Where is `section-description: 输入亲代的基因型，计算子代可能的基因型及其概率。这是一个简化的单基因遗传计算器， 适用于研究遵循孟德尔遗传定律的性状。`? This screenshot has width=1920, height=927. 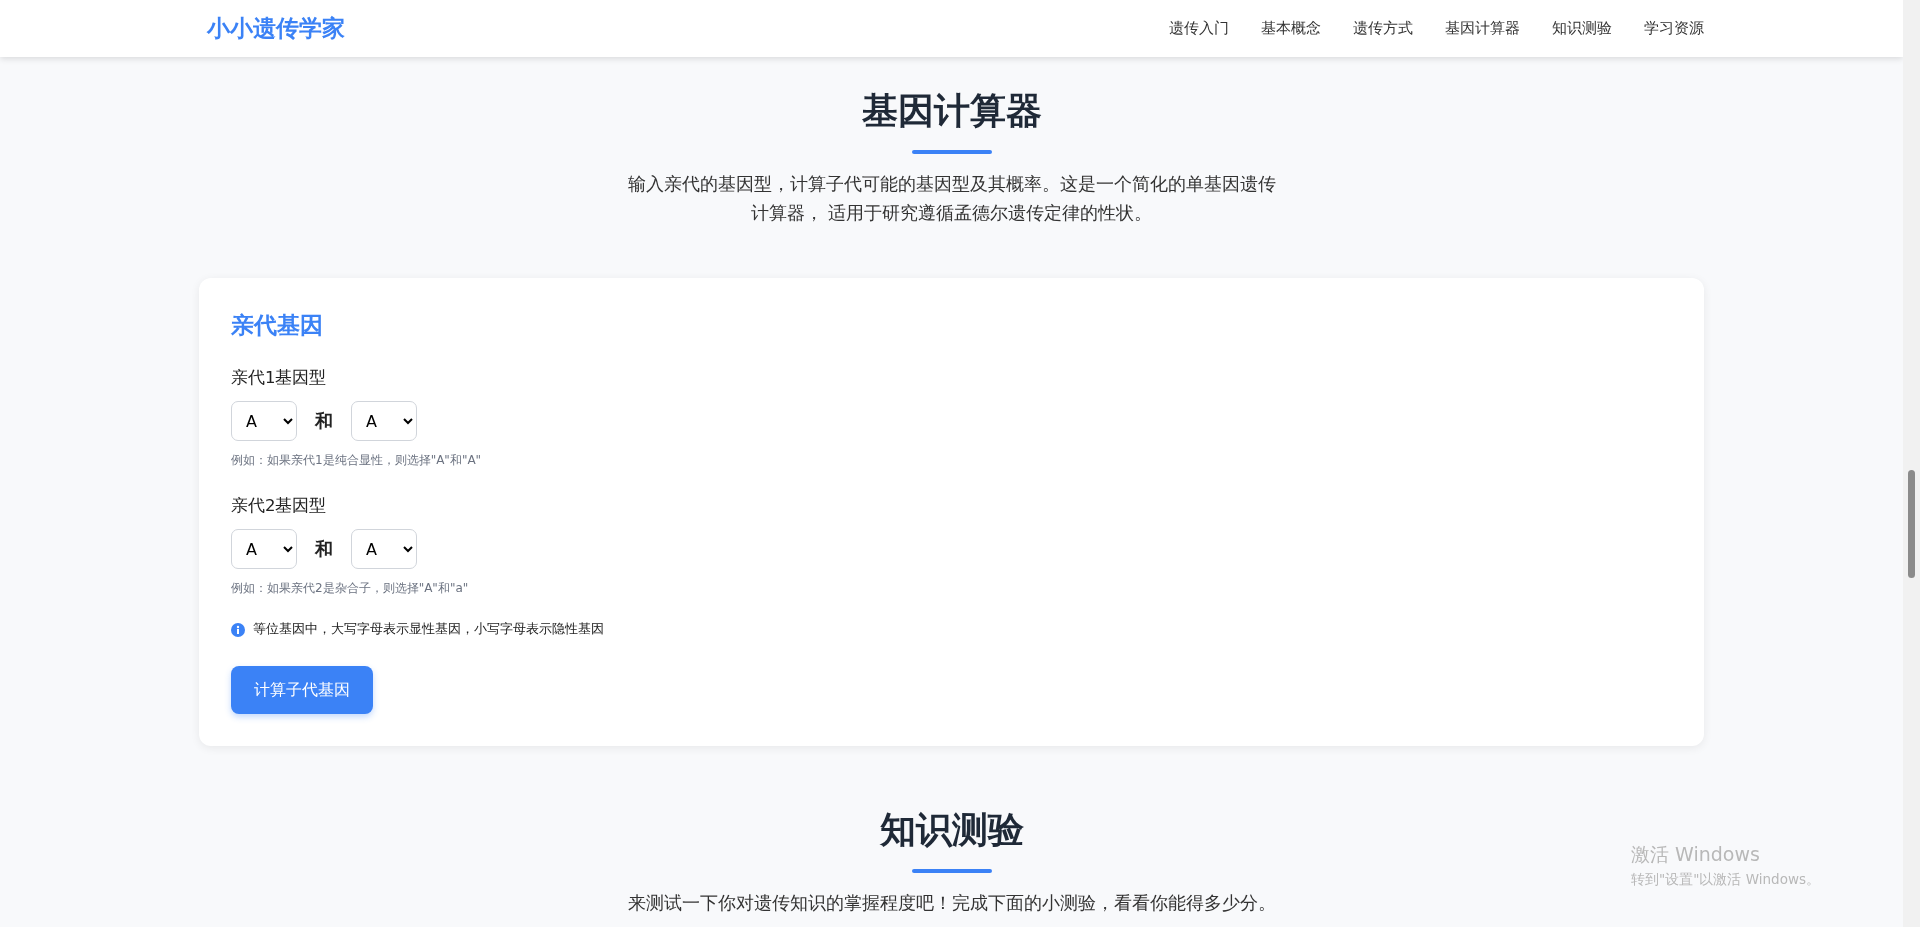 section-description: 输入亲代的基因型，计算子代可能的基因型及其概率。这是一个简化的单基因遗传计算器， 适用于研究遵循孟德尔遗传定律的性状。 is located at coordinates (951, 199).